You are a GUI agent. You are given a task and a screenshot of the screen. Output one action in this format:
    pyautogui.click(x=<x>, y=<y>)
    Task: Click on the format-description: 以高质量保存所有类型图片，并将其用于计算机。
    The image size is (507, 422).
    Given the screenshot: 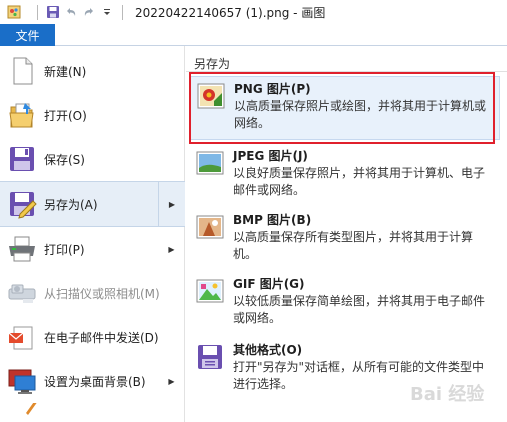 What is the action you would take?
    pyautogui.click(x=353, y=245)
    